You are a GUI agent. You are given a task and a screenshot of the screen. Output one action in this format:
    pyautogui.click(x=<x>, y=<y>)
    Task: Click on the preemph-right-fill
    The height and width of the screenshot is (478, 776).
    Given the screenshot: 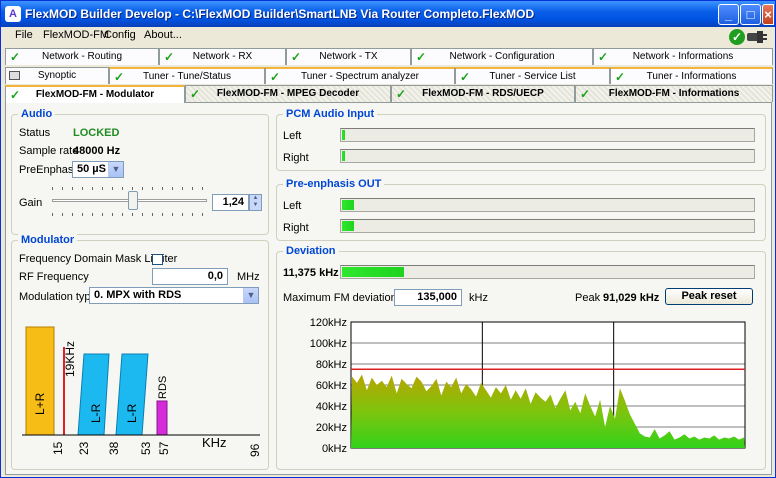 What is the action you would take?
    pyautogui.click(x=348, y=226)
    